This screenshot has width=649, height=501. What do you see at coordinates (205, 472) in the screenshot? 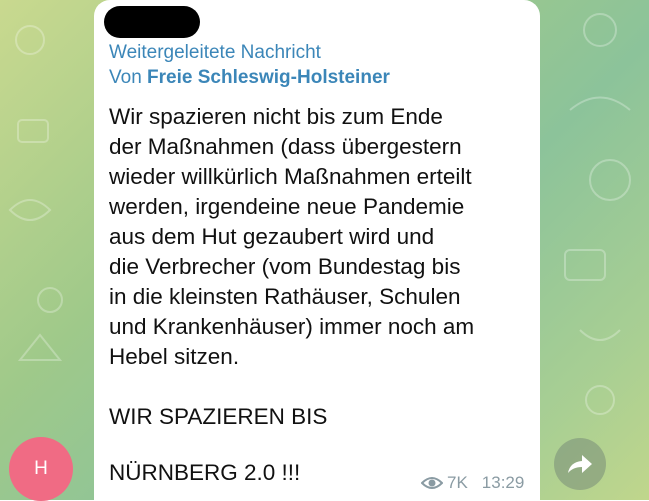
I see `message-line: NÜRNBERG 2.0 !!!` at bounding box center [205, 472].